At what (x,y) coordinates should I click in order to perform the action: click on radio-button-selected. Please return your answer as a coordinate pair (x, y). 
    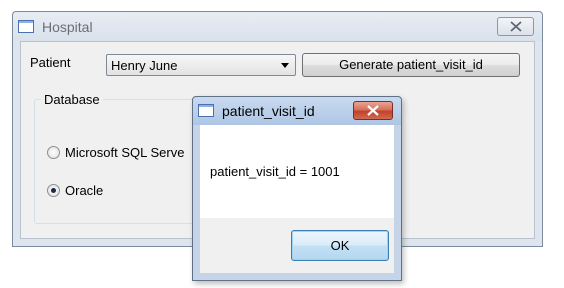
    Looking at the image, I should click on (53, 190).